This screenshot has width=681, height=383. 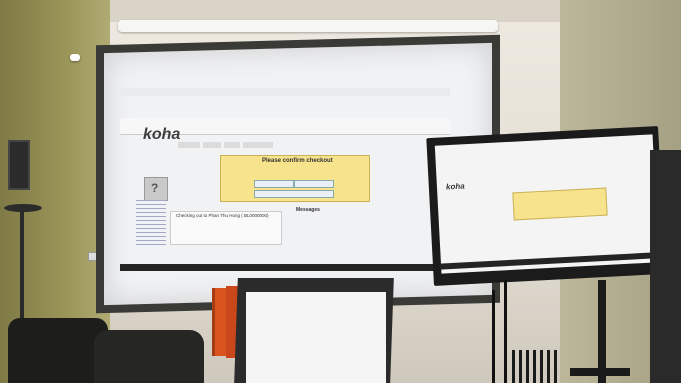 What do you see at coordinates (600, 372) in the screenshot?
I see `monitor-stand-base` at bounding box center [600, 372].